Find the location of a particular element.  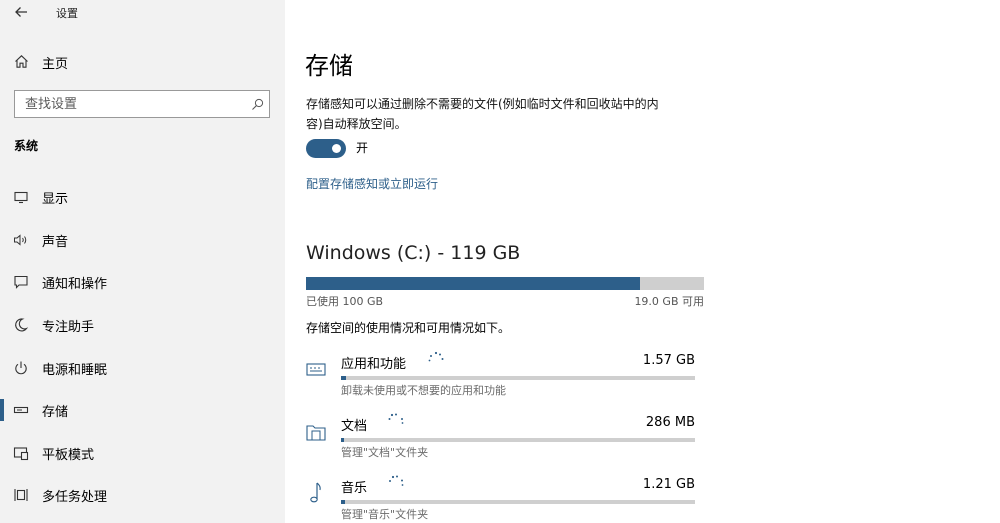

usage-intro: 存储空间的使用情况和可用情况如下。 is located at coordinates (408, 328).